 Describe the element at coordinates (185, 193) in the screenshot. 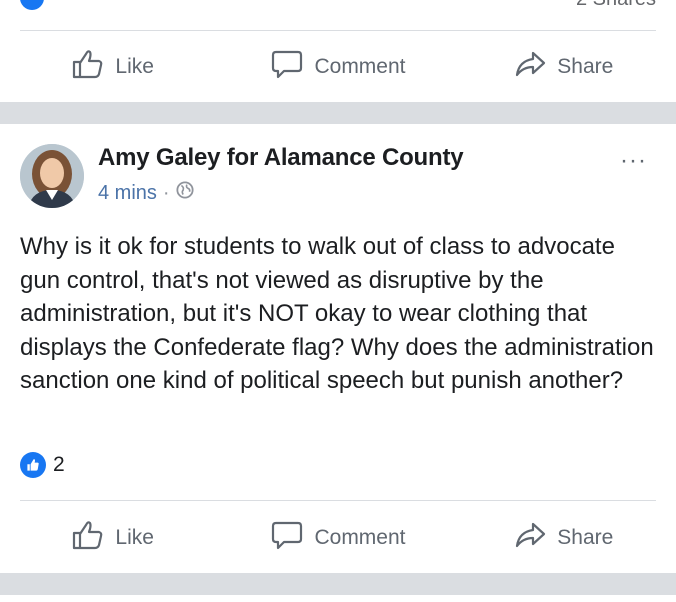

I see `globe-icon` at that location.